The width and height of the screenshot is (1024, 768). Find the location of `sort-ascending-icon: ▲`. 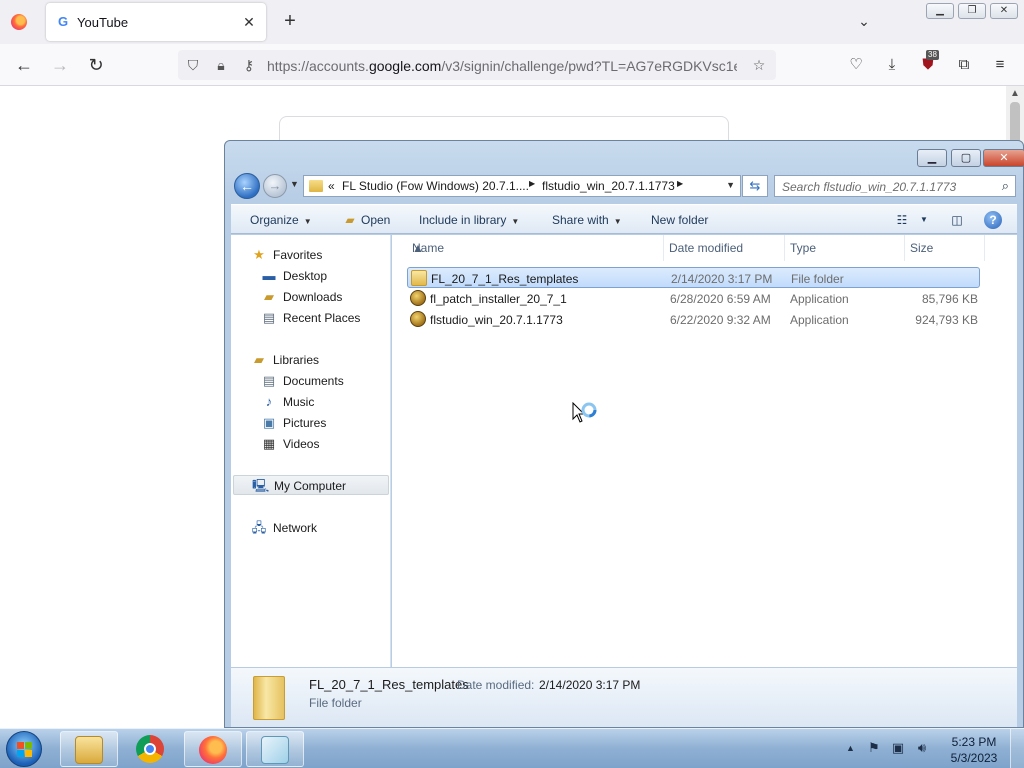

sort-ascending-icon: ▲ is located at coordinates (418, 248).